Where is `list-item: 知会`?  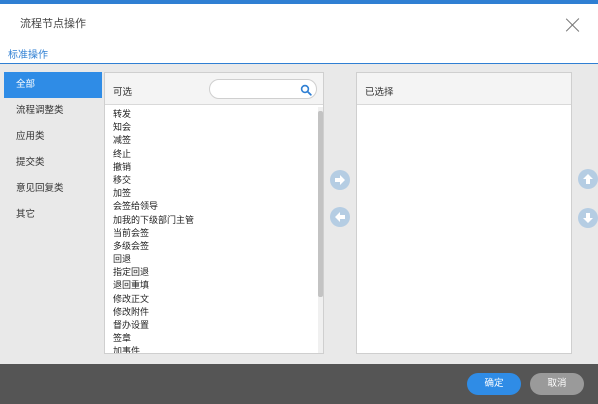
list-item: 知会 is located at coordinates (213, 128).